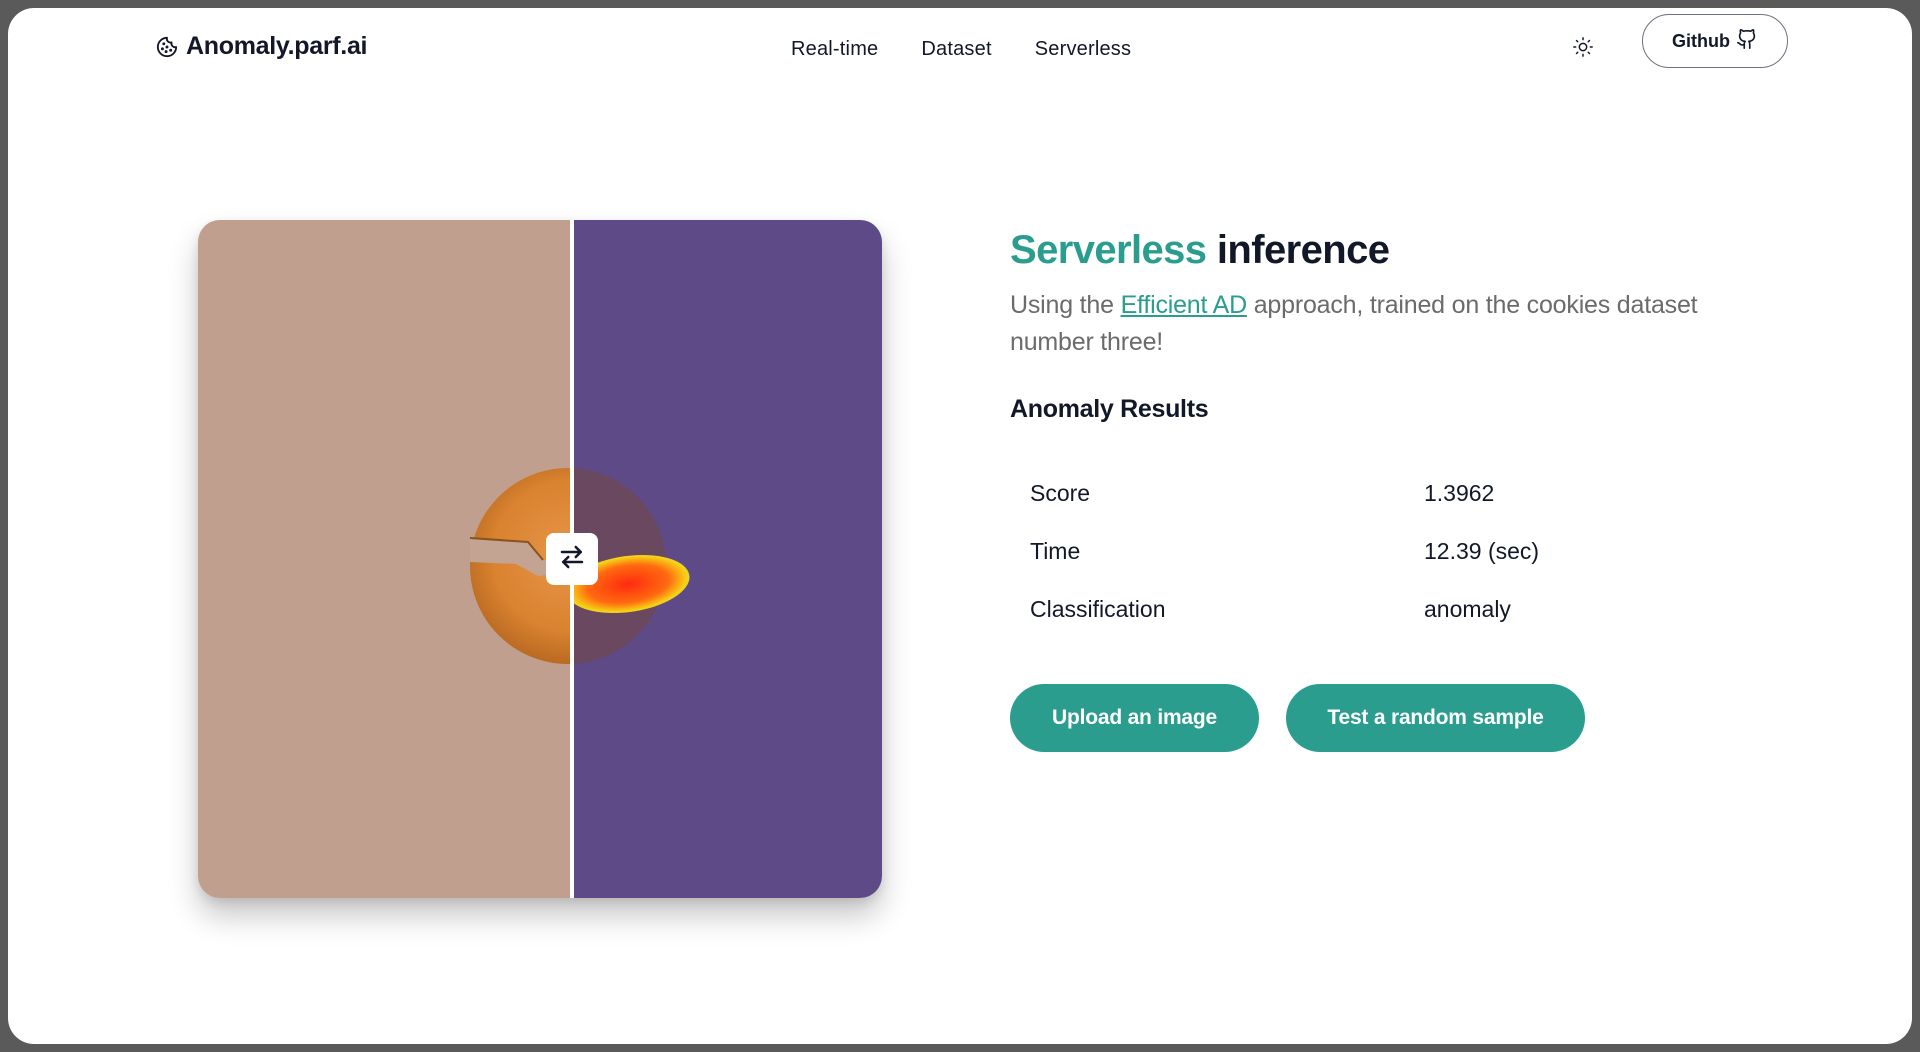 This screenshot has height=1052, width=1920. I want to click on random-sample-button: Test a random sample, so click(1435, 718).